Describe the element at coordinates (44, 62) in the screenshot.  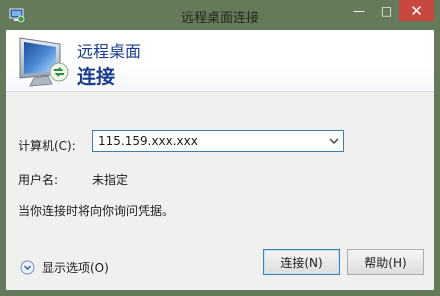
I see `remote-desktop-monitor-icon` at that location.